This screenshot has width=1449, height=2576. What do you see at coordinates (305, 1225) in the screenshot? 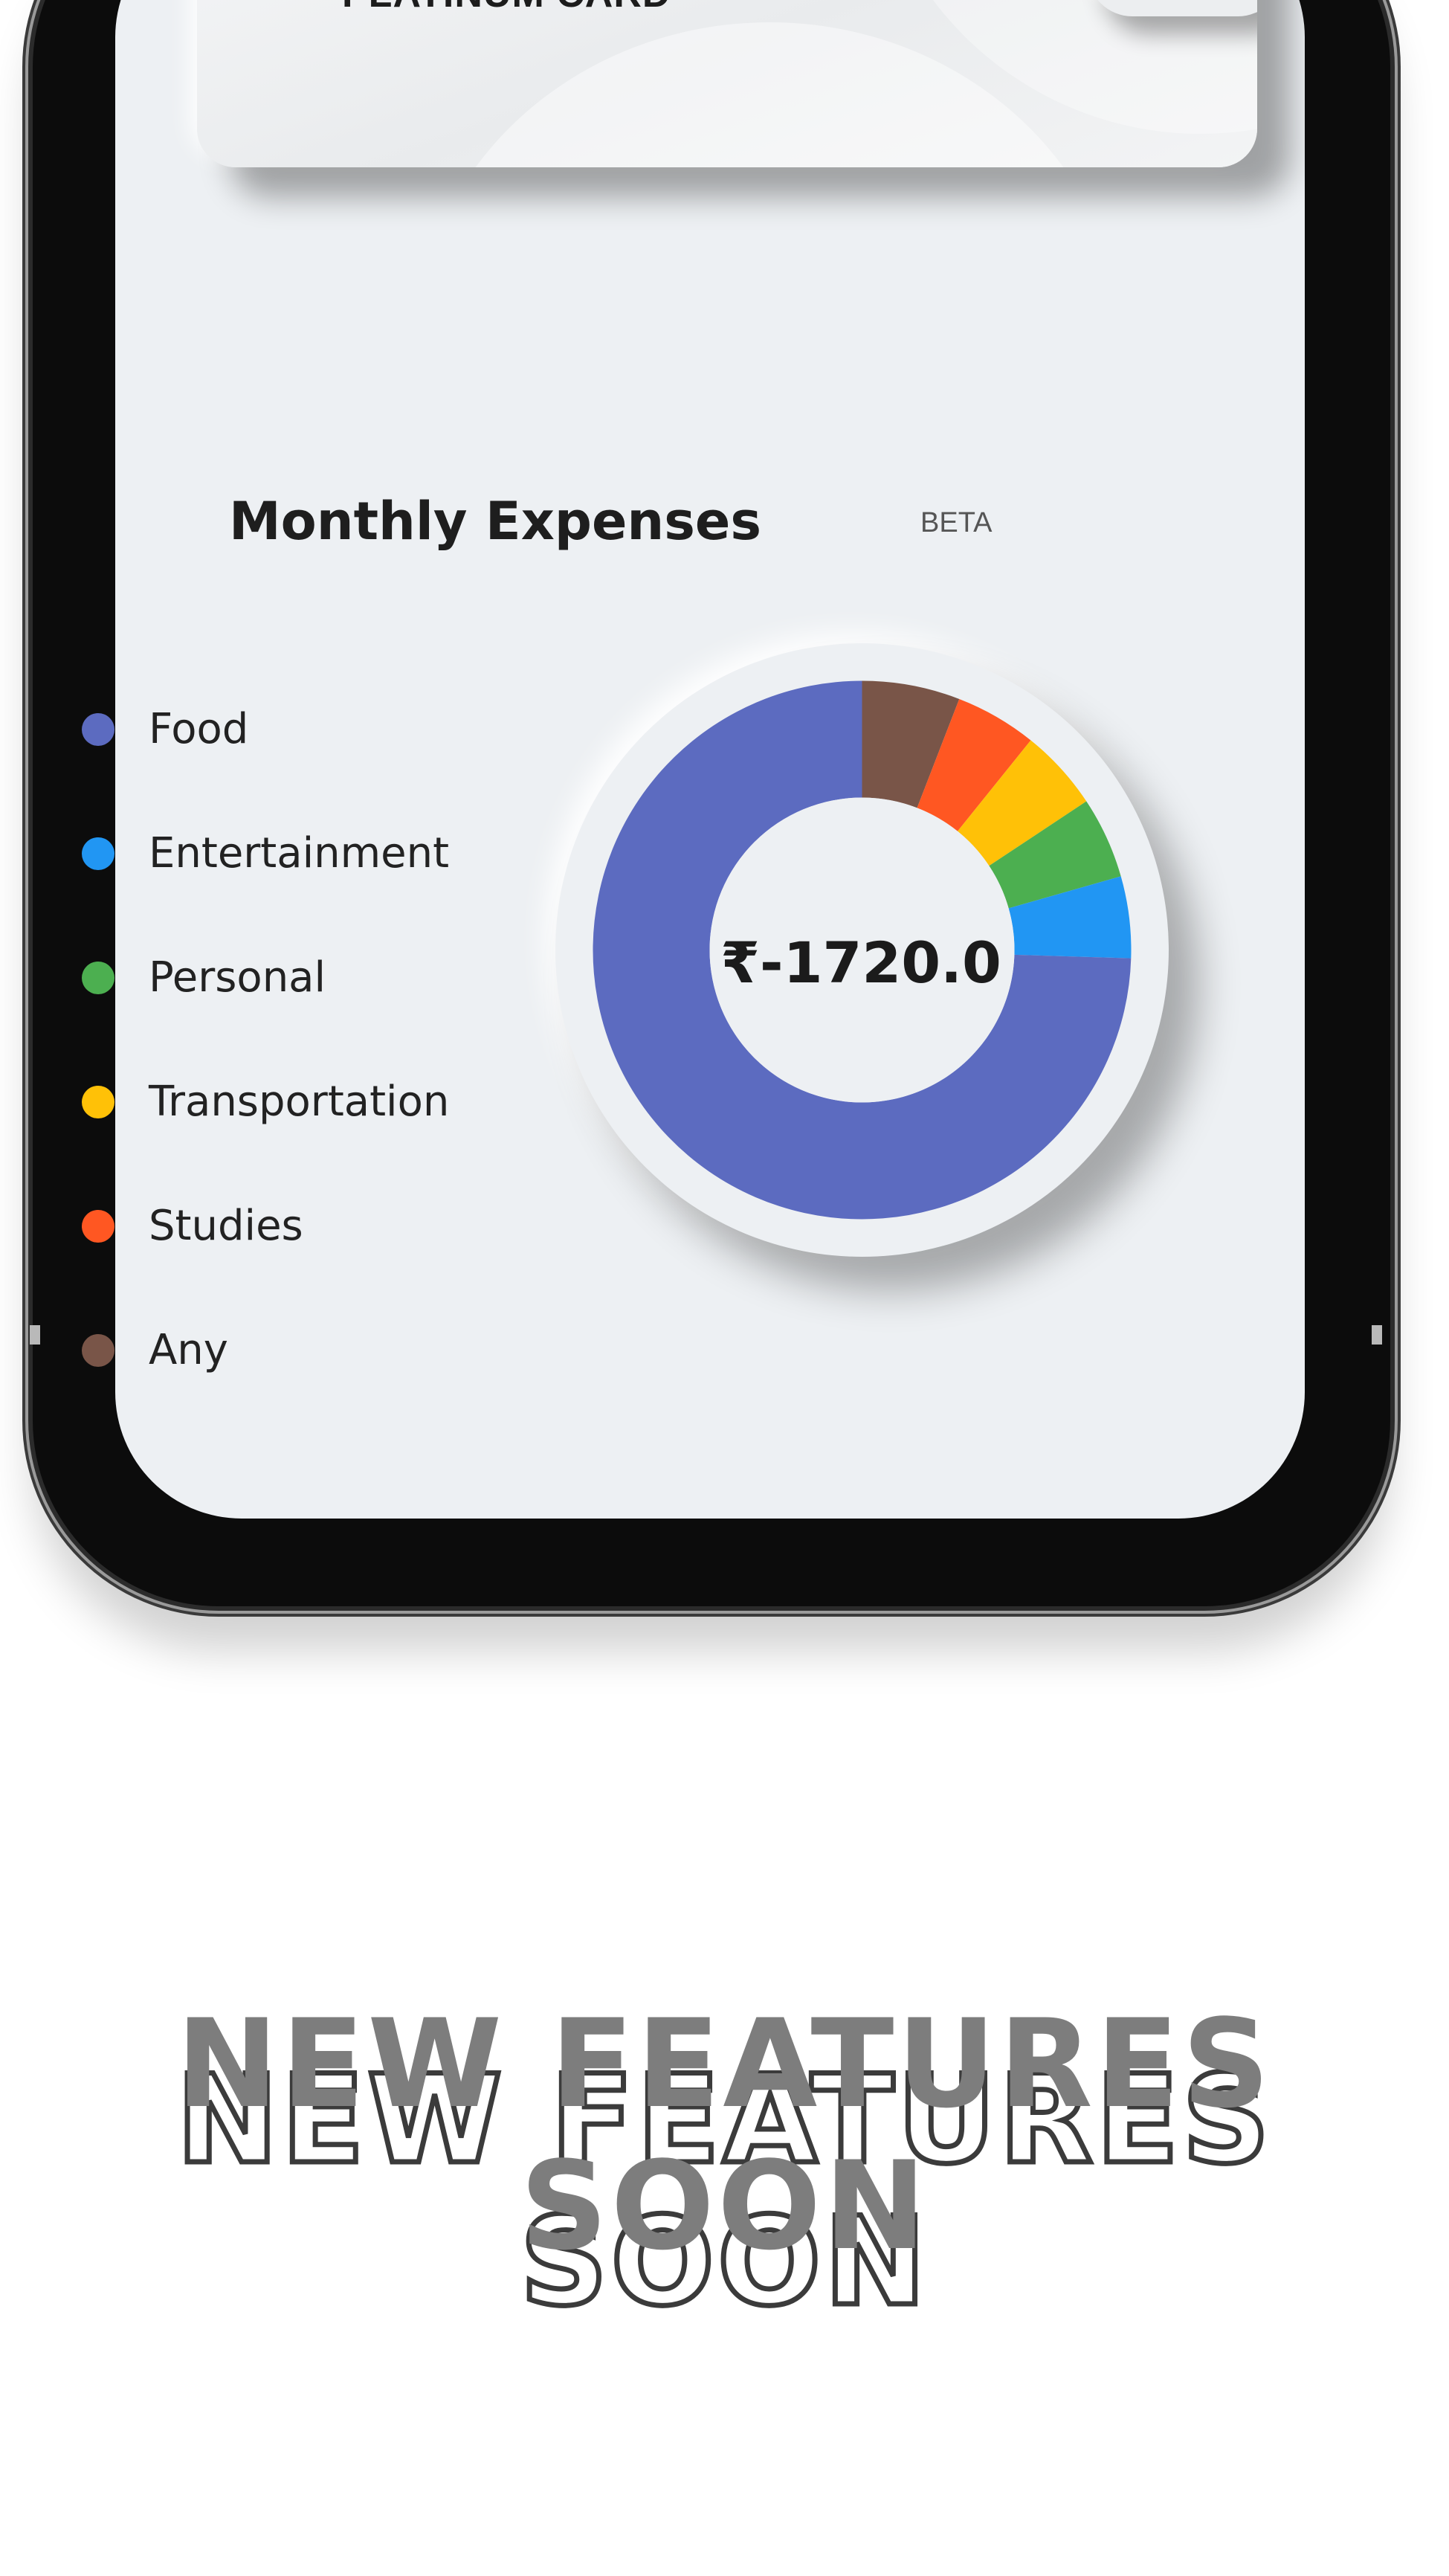
I see `legend-item-studies: Studies` at bounding box center [305, 1225].